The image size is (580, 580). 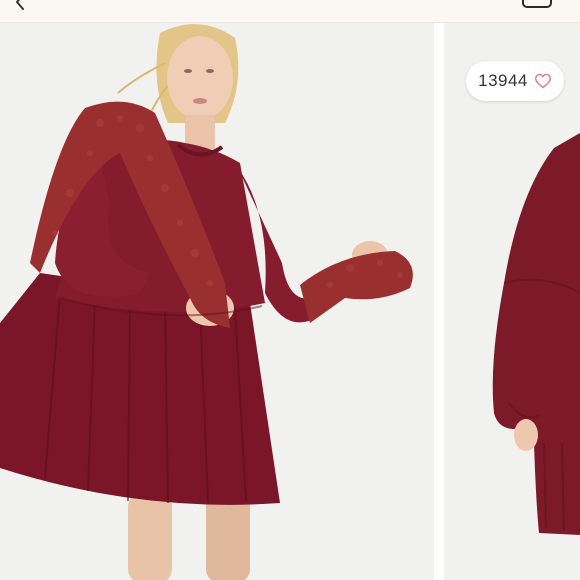 I want to click on back-button, so click(x=20, y=7).